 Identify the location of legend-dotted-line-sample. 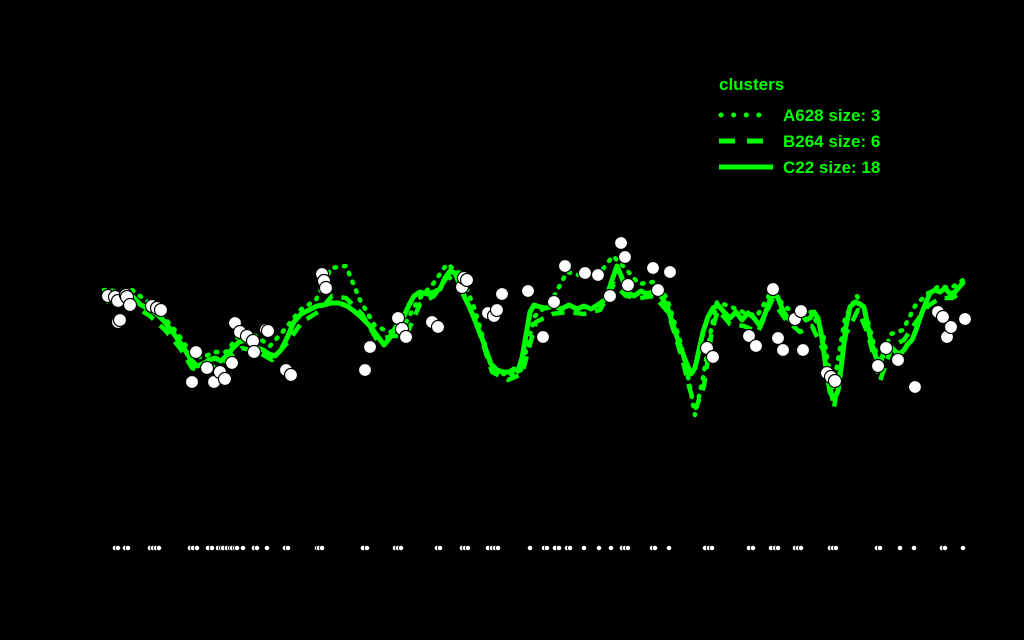
(746, 115).